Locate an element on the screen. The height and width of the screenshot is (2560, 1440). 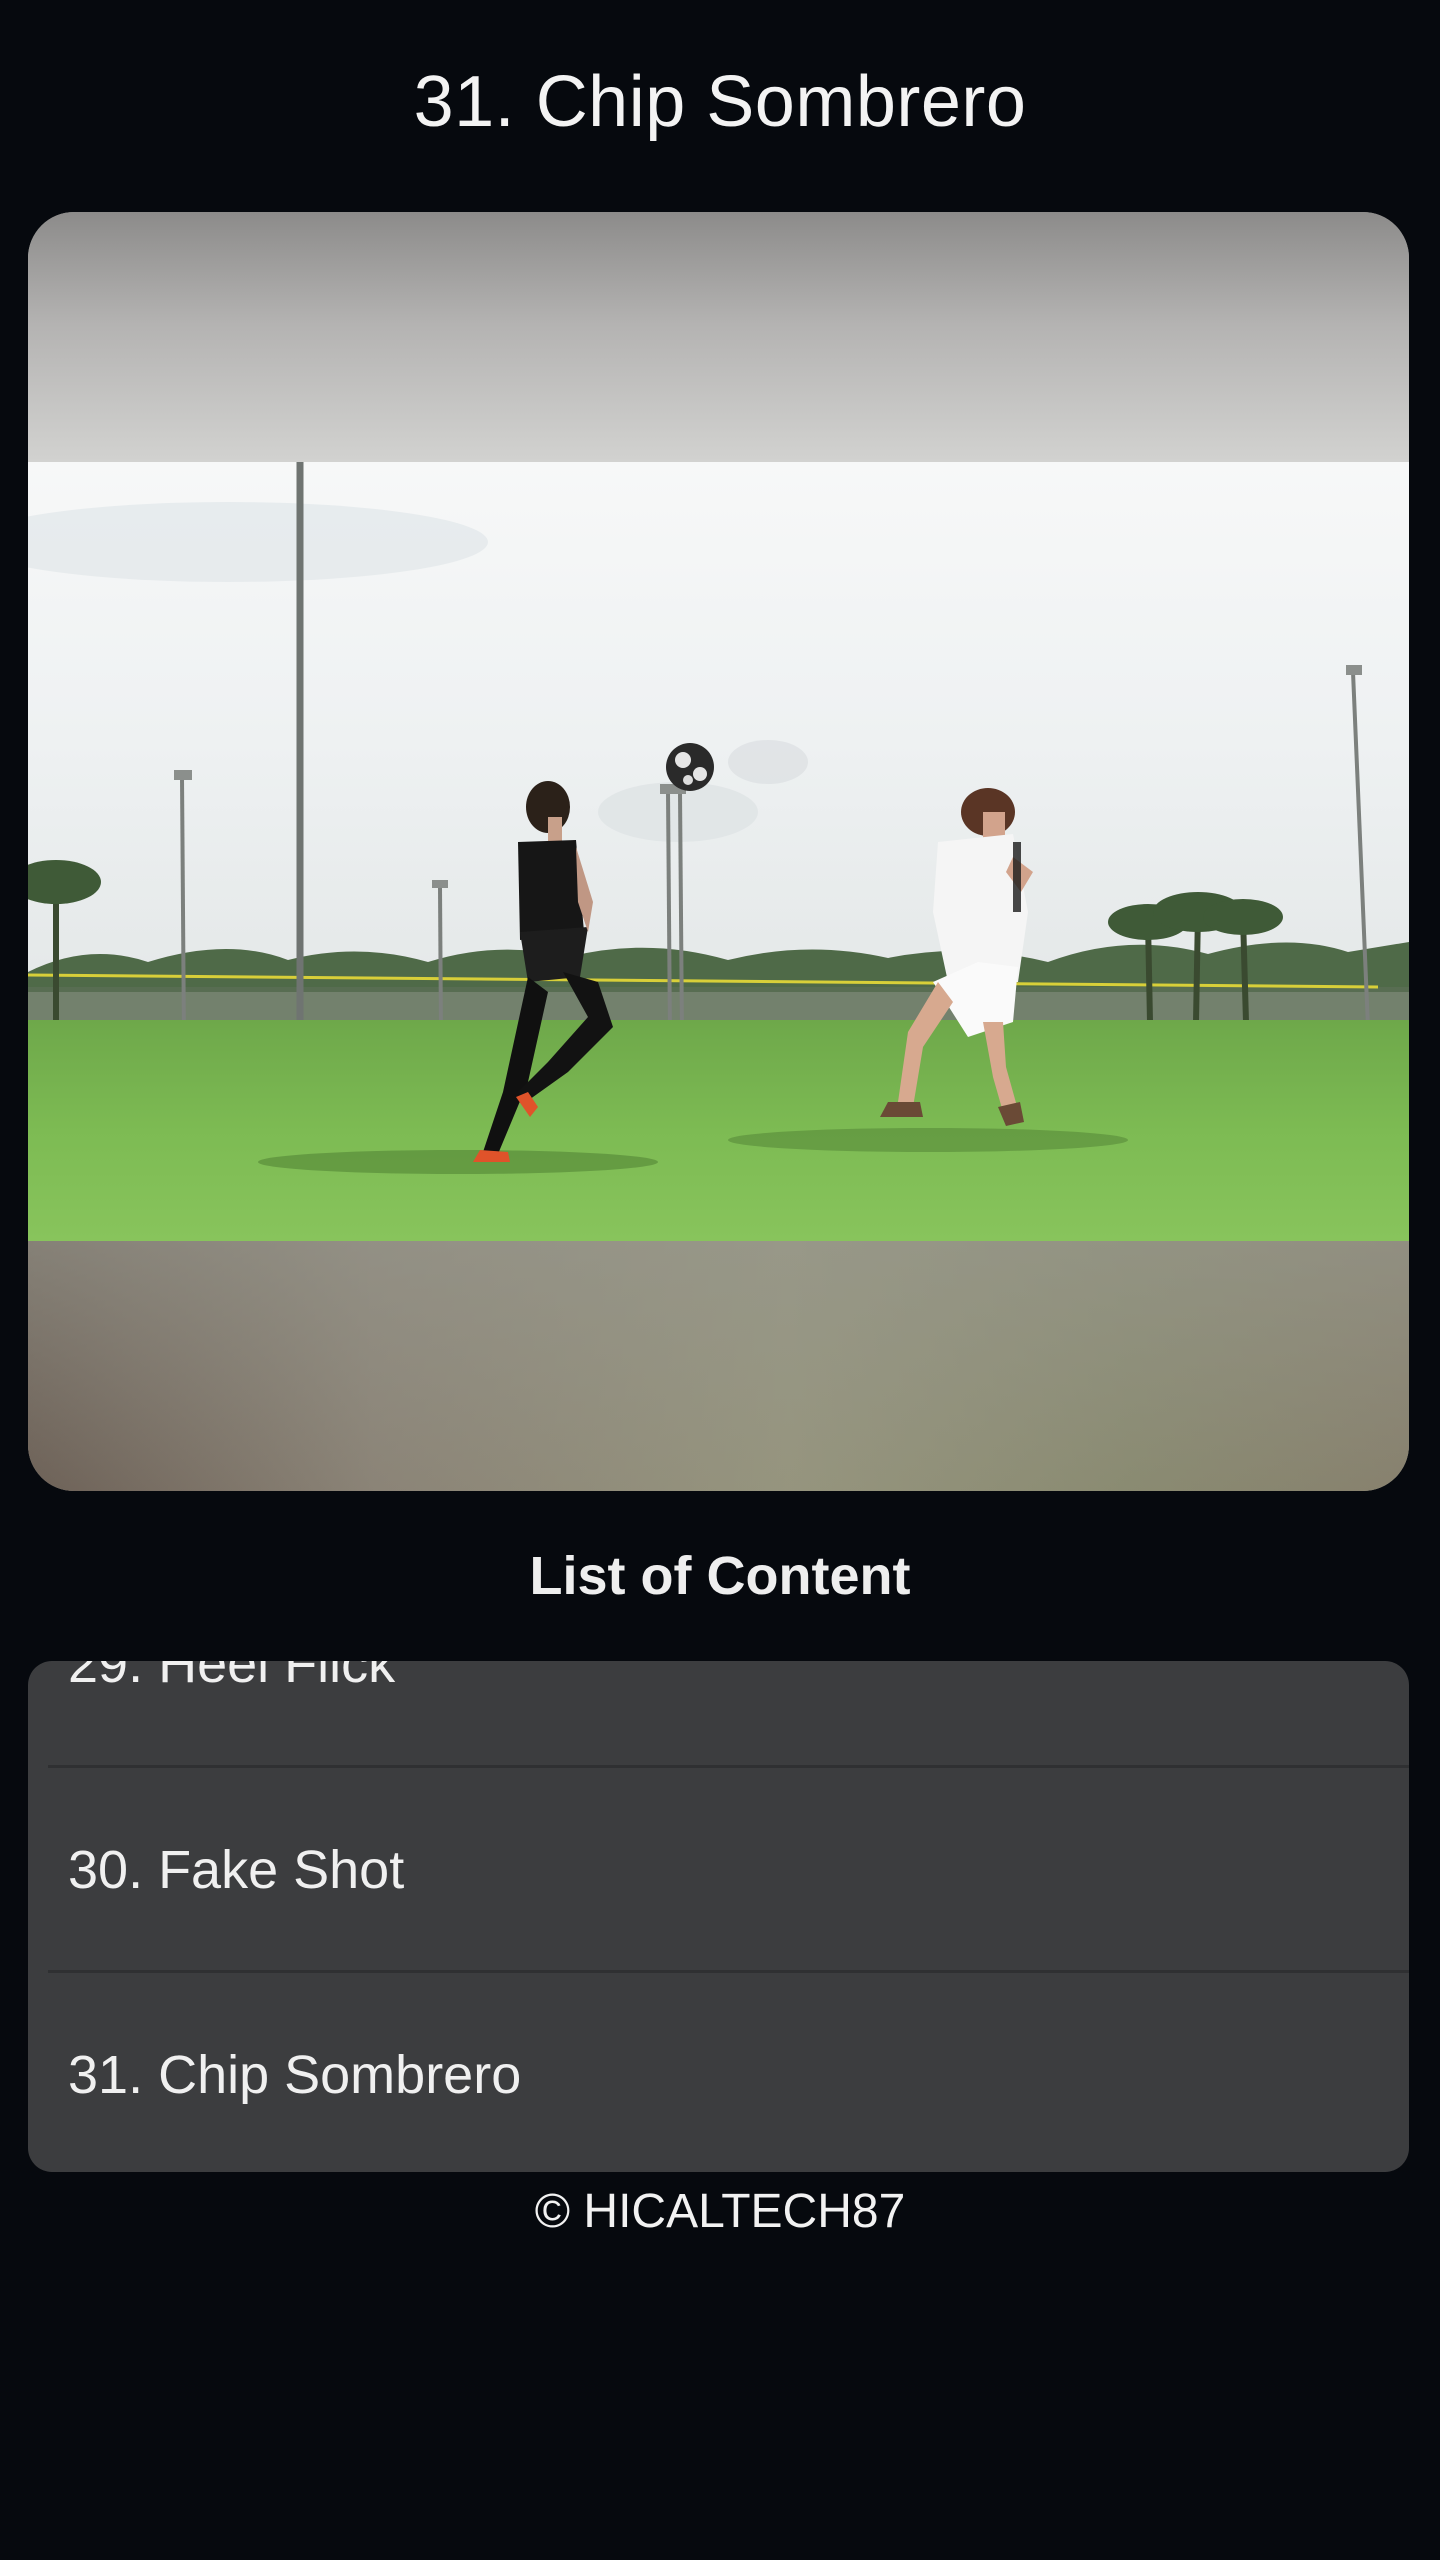
video-blur-bottom is located at coordinates (718, 1366).